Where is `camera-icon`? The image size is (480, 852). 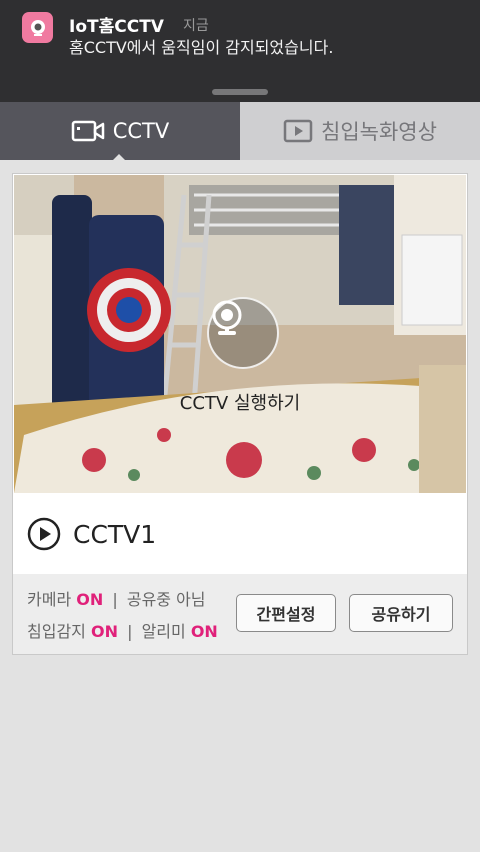 camera-icon is located at coordinates (88, 131).